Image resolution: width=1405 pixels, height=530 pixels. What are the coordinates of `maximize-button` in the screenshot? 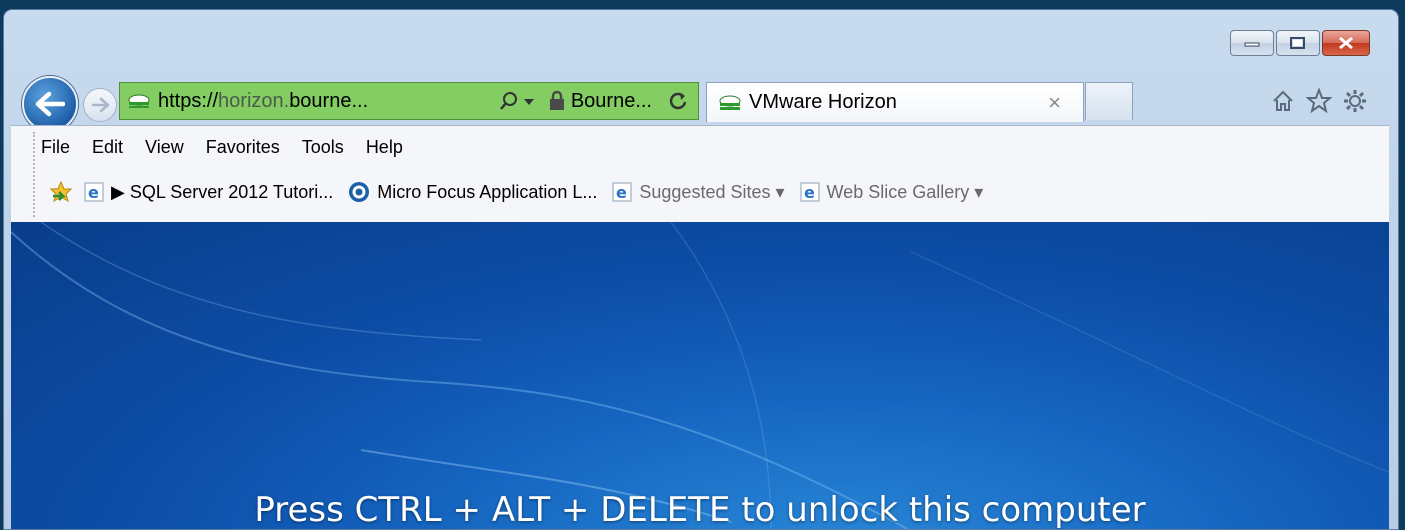 It's located at (1298, 43).